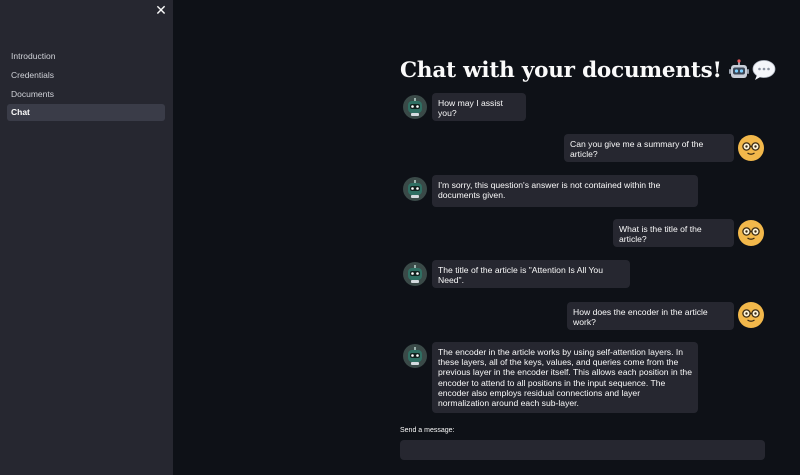 Image resolution: width=800 pixels, height=475 pixels. Describe the element at coordinates (764, 70) in the screenshot. I see `speech-bubble-icon` at that location.